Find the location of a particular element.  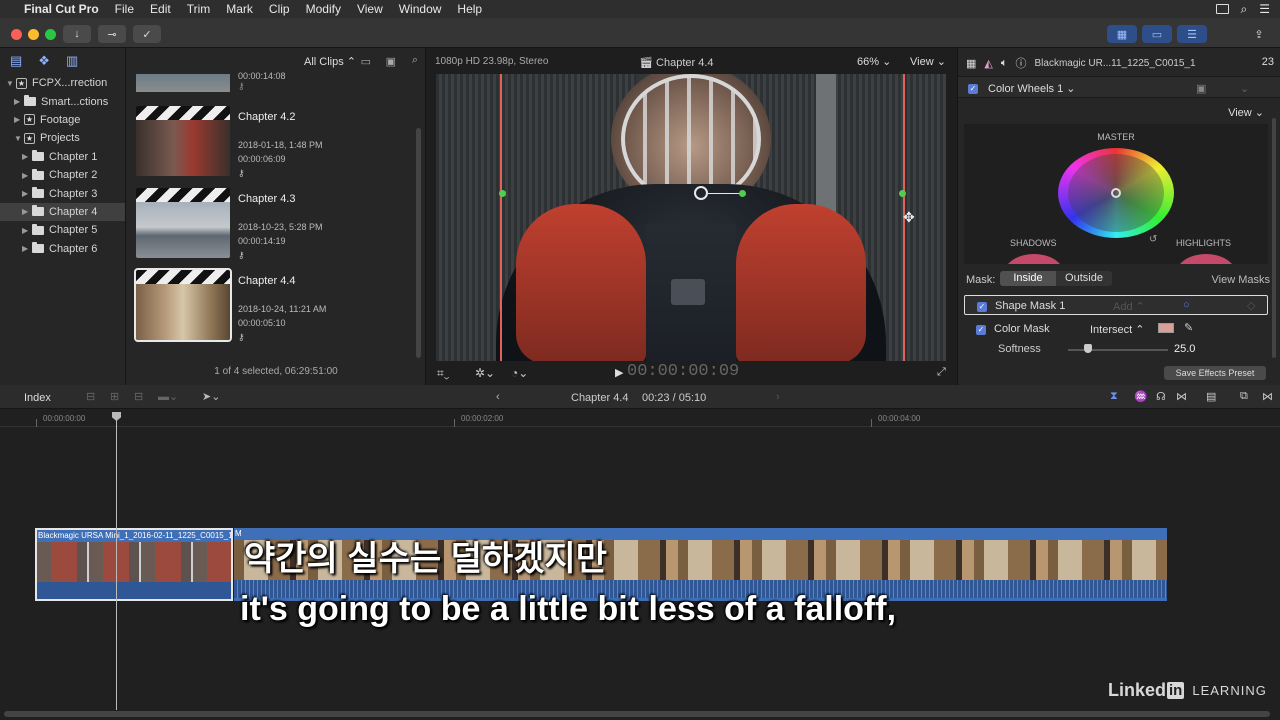

titles-icon: ▥ is located at coordinates (72, 61).